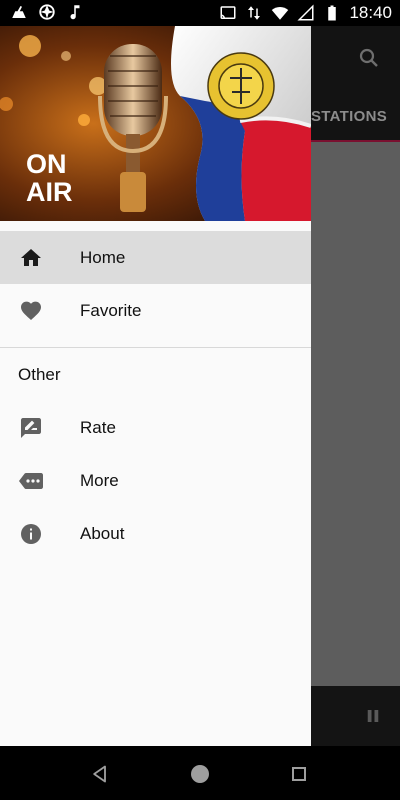  I want to click on drawer-divider, so click(155, 347).